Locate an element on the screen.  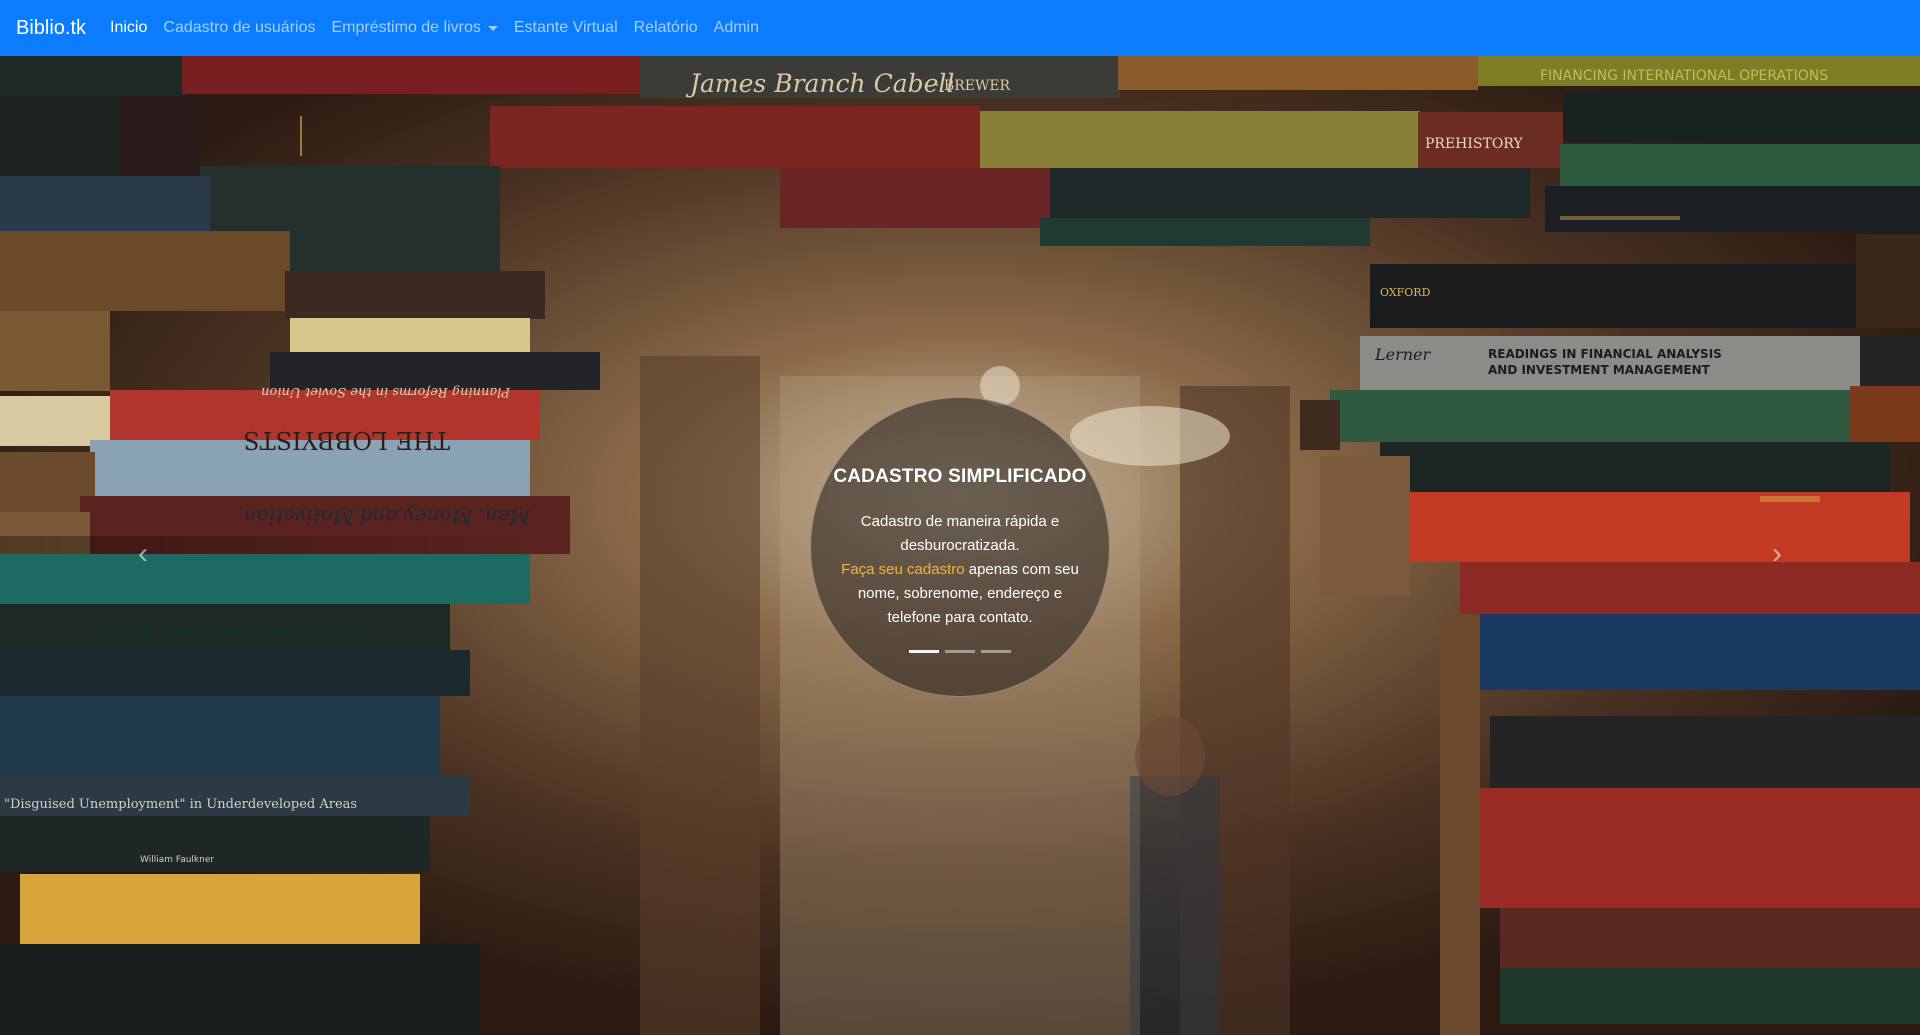
chevron-right-icon: › is located at coordinates (1777, 553).